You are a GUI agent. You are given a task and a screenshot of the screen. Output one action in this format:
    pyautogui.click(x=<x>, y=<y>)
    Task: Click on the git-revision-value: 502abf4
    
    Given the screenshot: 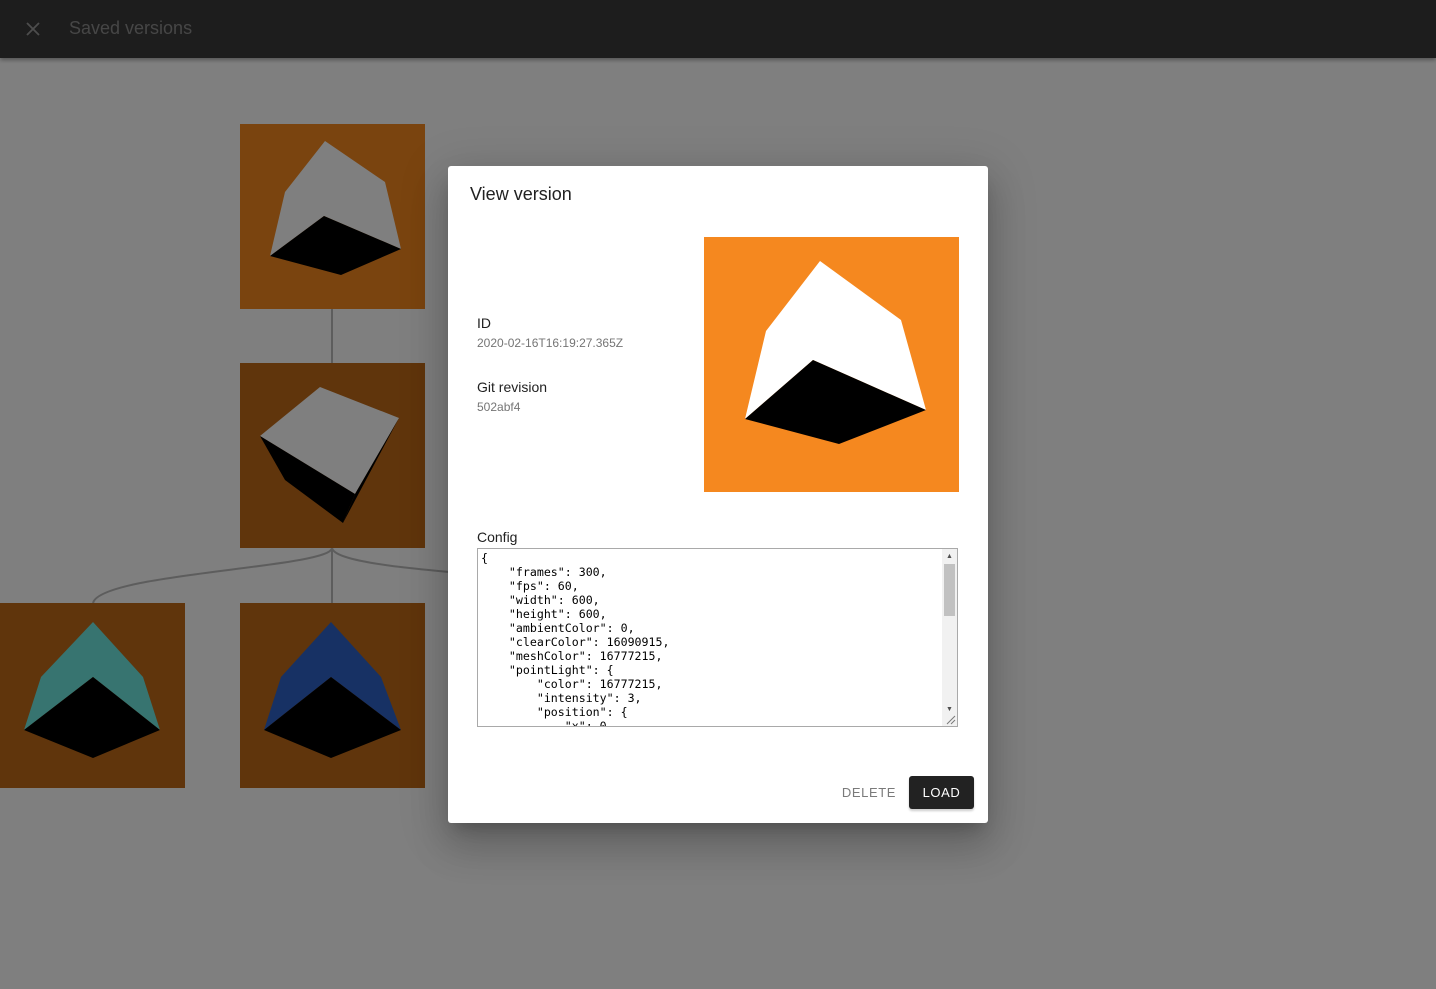 What is the action you would take?
    pyautogui.click(x=499, y=407)
    